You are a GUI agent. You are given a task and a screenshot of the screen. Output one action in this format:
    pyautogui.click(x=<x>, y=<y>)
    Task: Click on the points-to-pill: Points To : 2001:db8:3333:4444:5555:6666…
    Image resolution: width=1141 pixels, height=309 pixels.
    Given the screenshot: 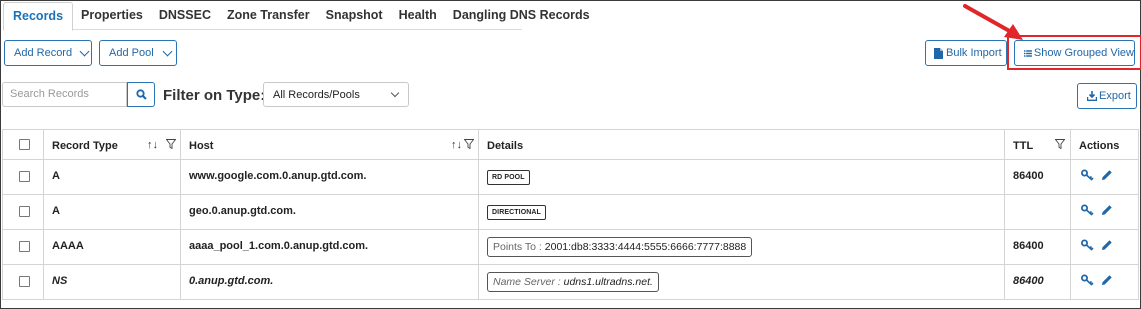 What is the action you would take?
    pyautogui.click(x=620, y=247)
    